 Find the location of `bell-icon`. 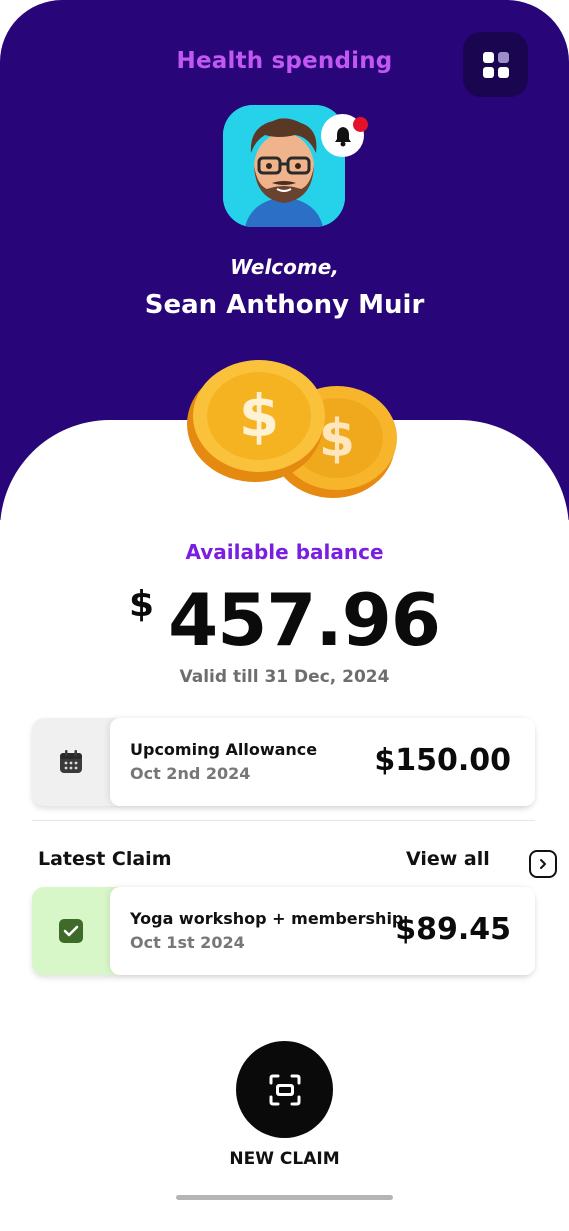

bell-icon is located at coordinates (342, 136).